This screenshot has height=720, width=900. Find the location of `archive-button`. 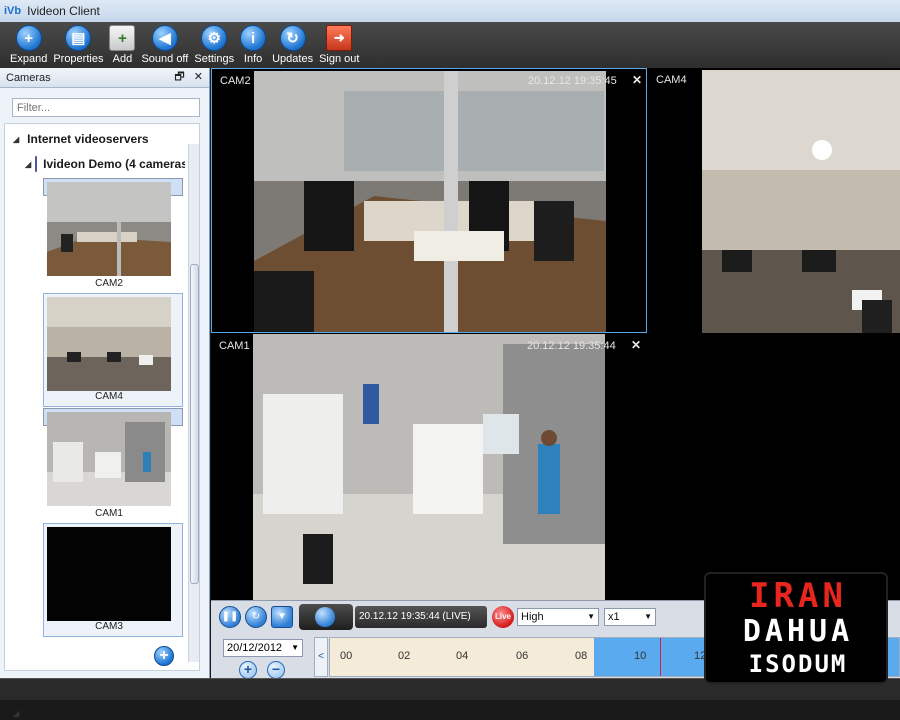

archive-button is located at coordinates (326, 617).